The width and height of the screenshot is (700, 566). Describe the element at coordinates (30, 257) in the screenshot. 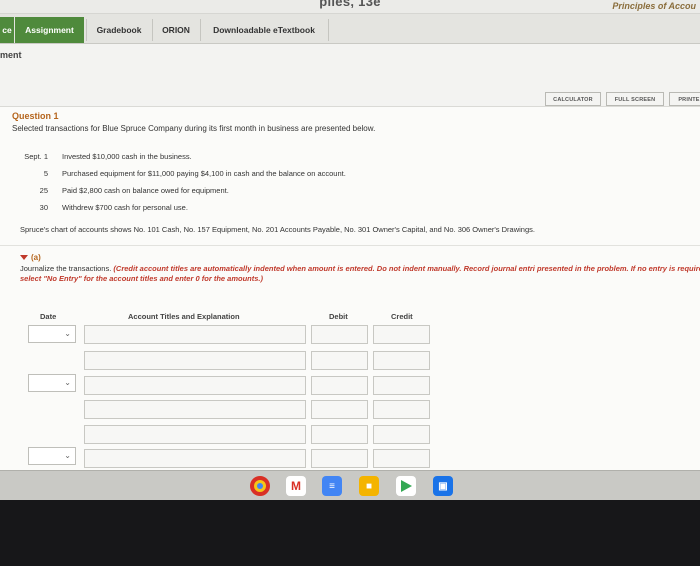

I see `part-a-toggle: (a)` at that location.